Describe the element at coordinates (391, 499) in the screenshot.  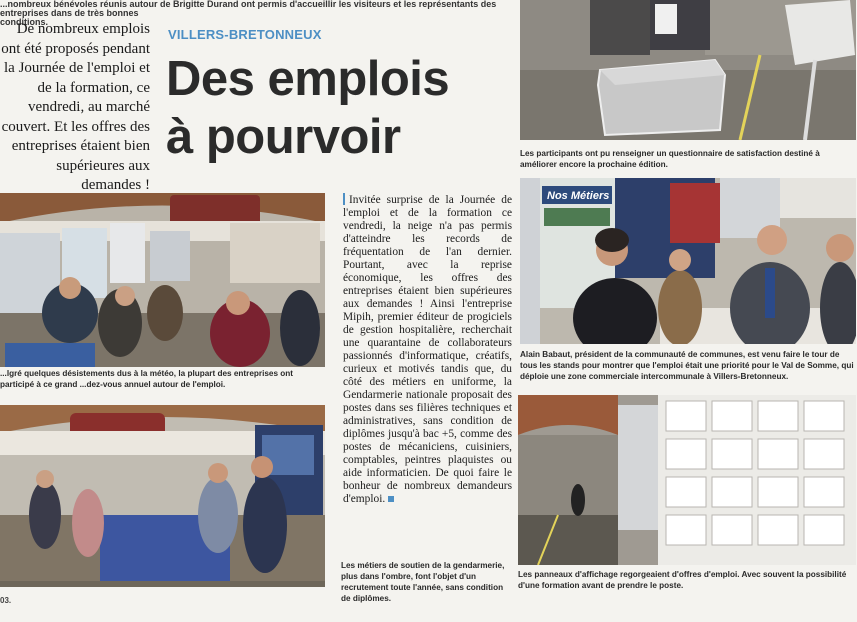
I see `end-of-article-marker` at that location.